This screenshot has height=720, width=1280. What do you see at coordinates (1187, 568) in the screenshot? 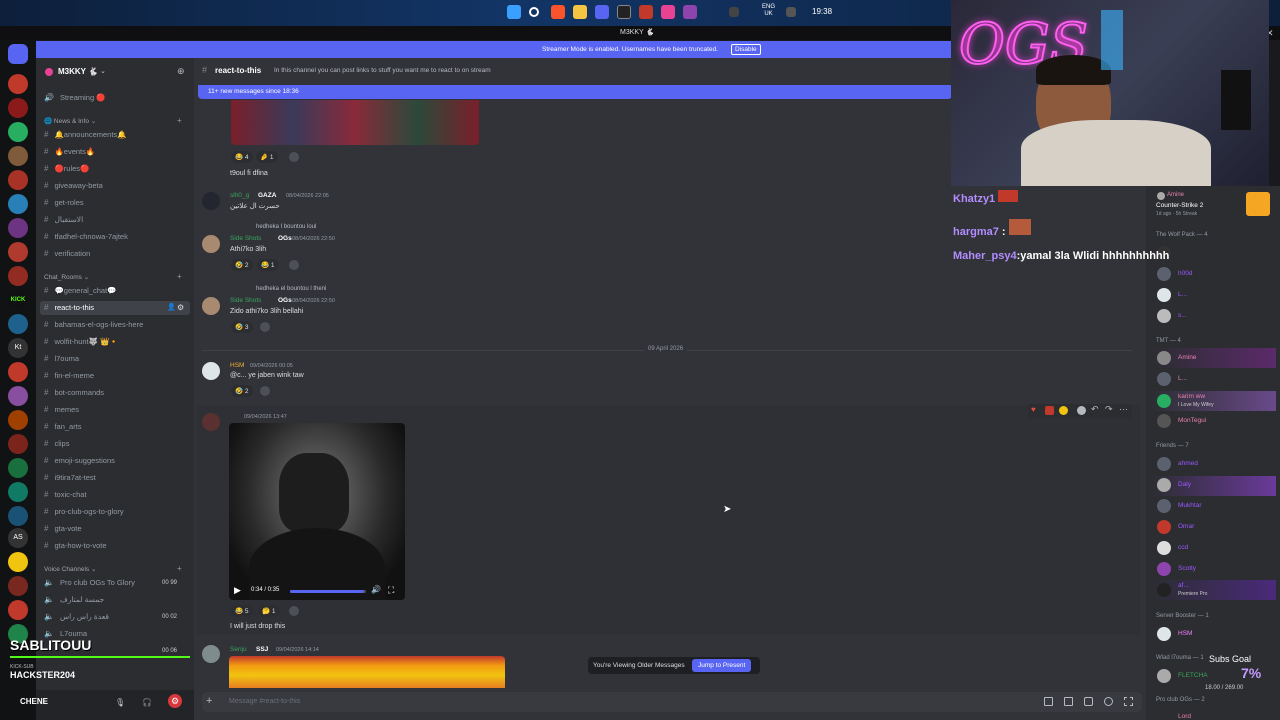
I see `member-name: Scotty` at bounding box center [1187, 568].